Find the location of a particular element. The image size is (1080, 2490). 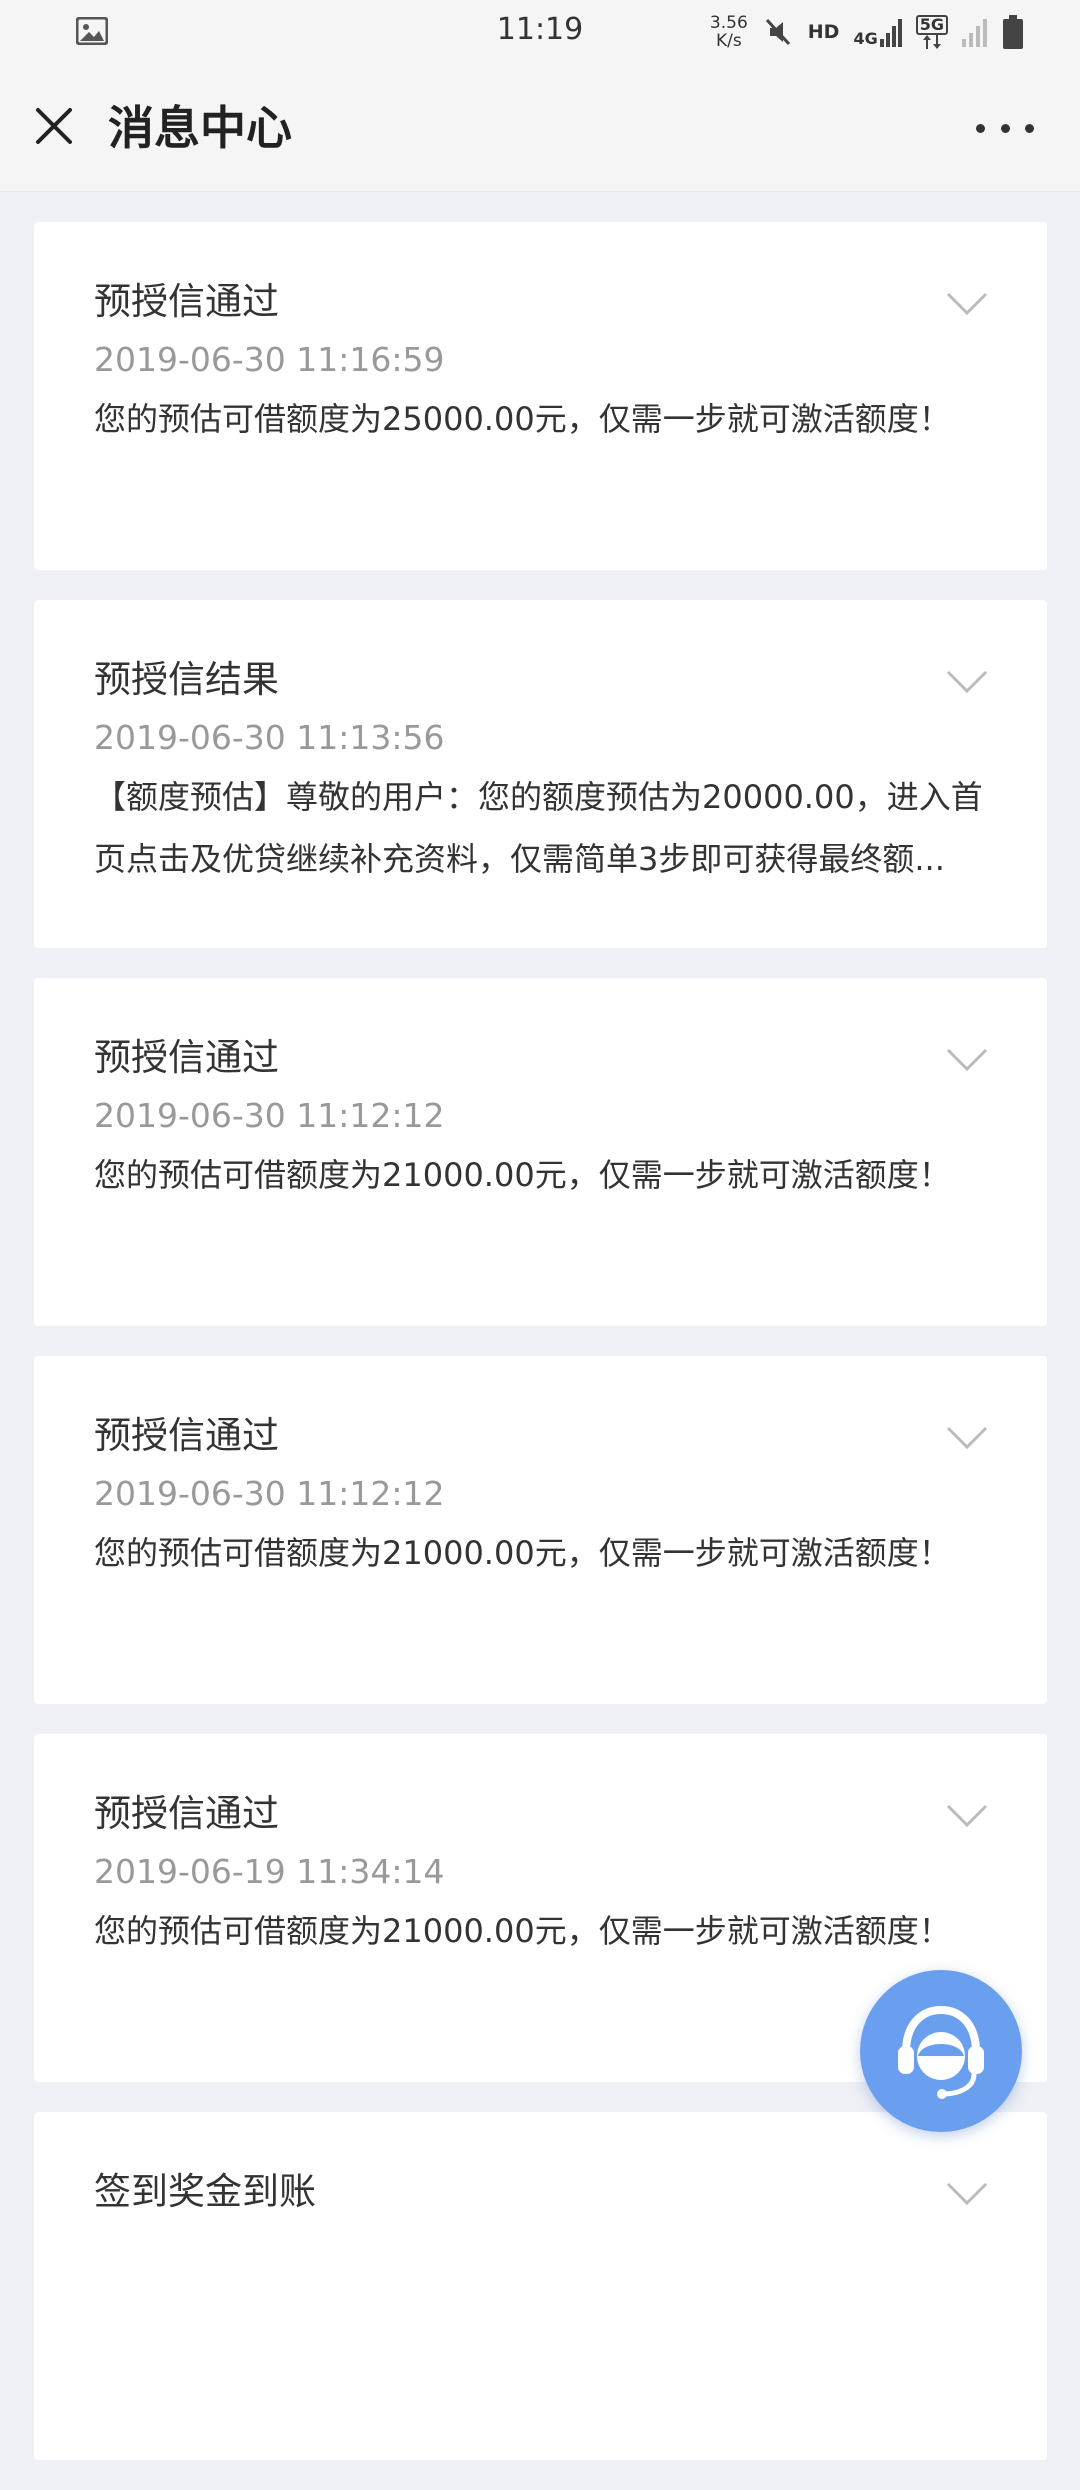

message-card: 签到奖金到账 is located at coordinates (540, 2286).